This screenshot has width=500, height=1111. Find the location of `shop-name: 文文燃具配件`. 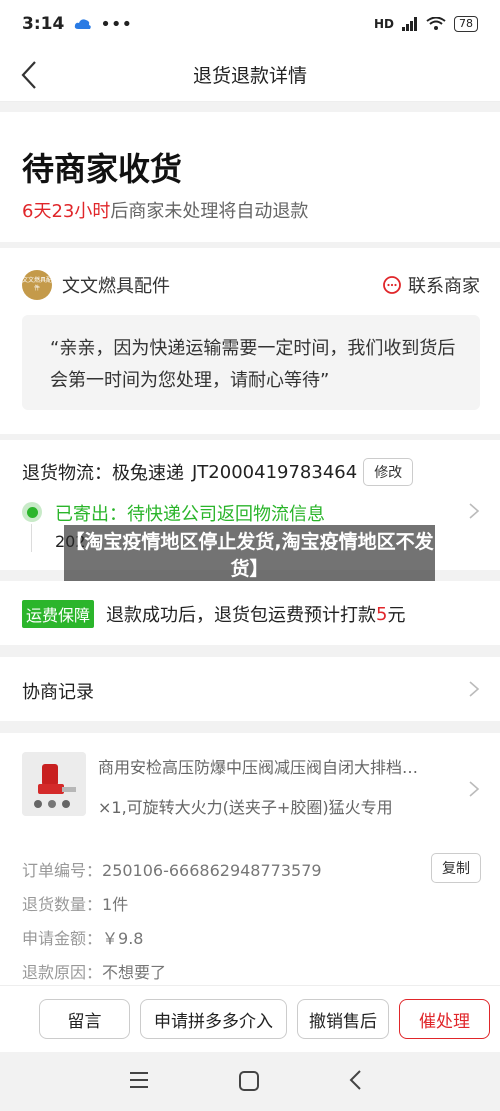

shop-name: 文文燃具配件 is located at coordinates (116, 285).